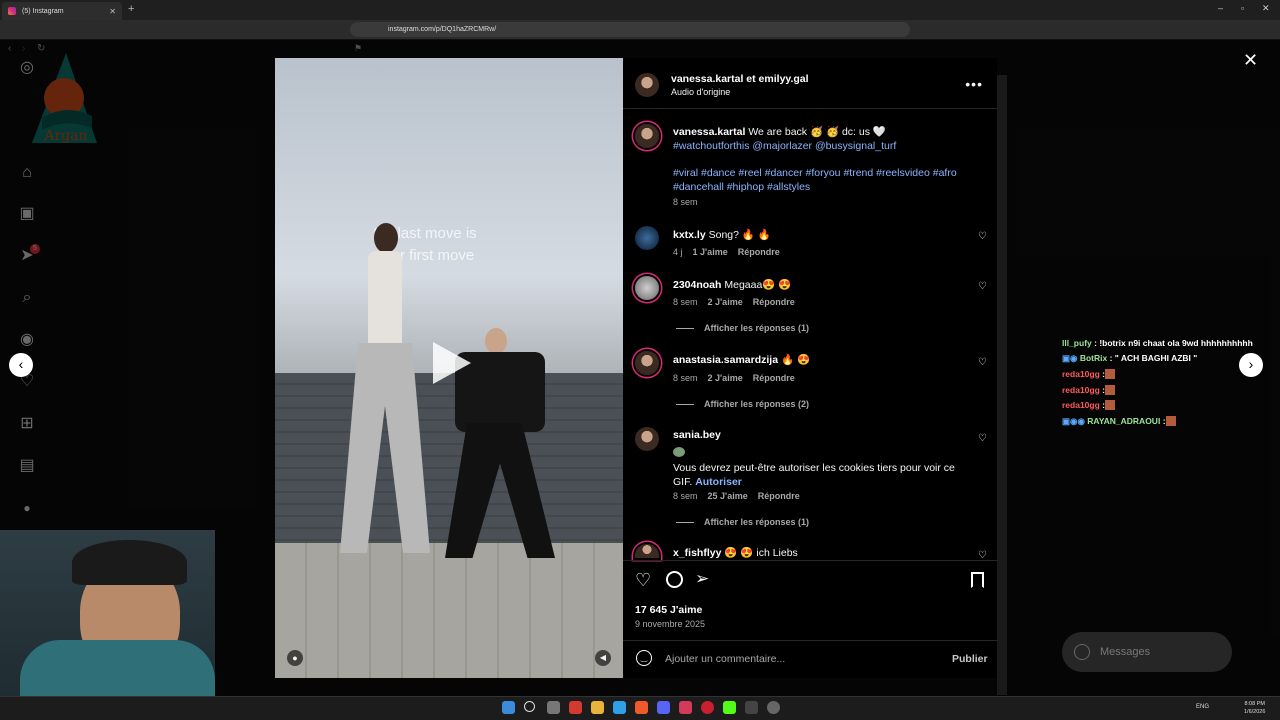  Describe the element at coordinates (1202, 707) in the screenshot. I see `language-indicator: ENG` at that location.